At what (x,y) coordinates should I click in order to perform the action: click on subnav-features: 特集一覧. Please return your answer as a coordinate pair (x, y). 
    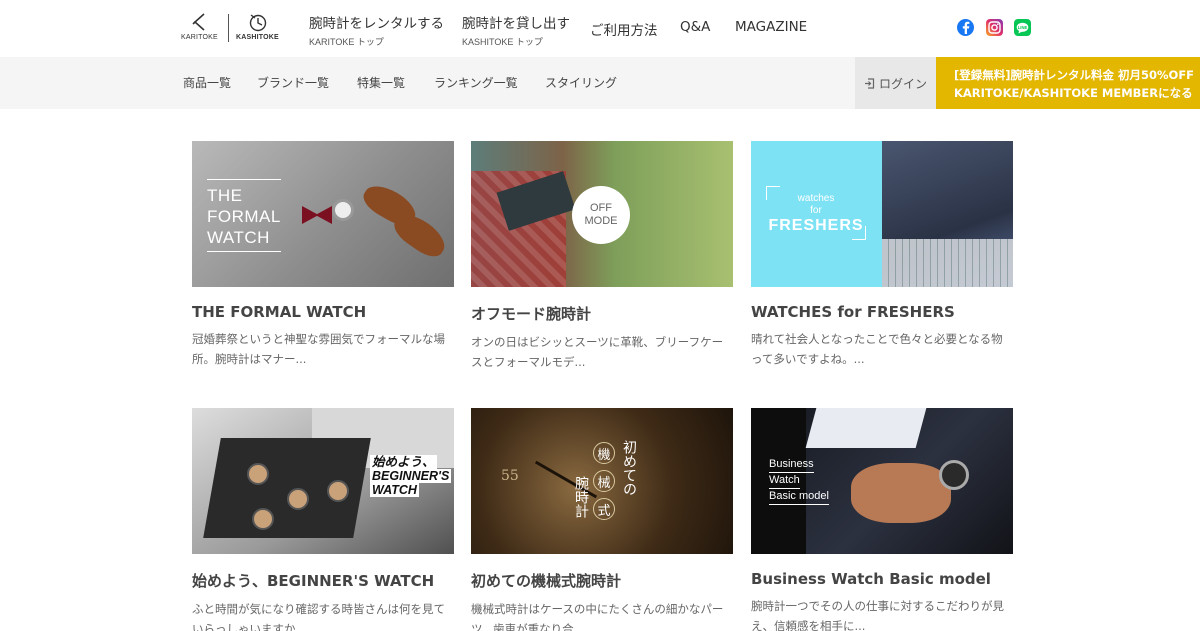
    Looking at the image, I should click on (381, 82).